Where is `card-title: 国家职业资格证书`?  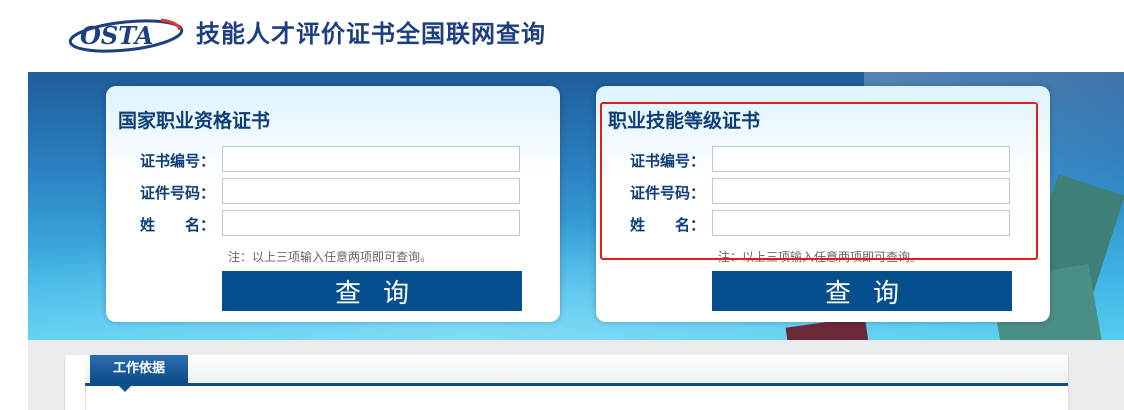 card-title: 国家职业资格证书 is located at coordinates (194, 121).